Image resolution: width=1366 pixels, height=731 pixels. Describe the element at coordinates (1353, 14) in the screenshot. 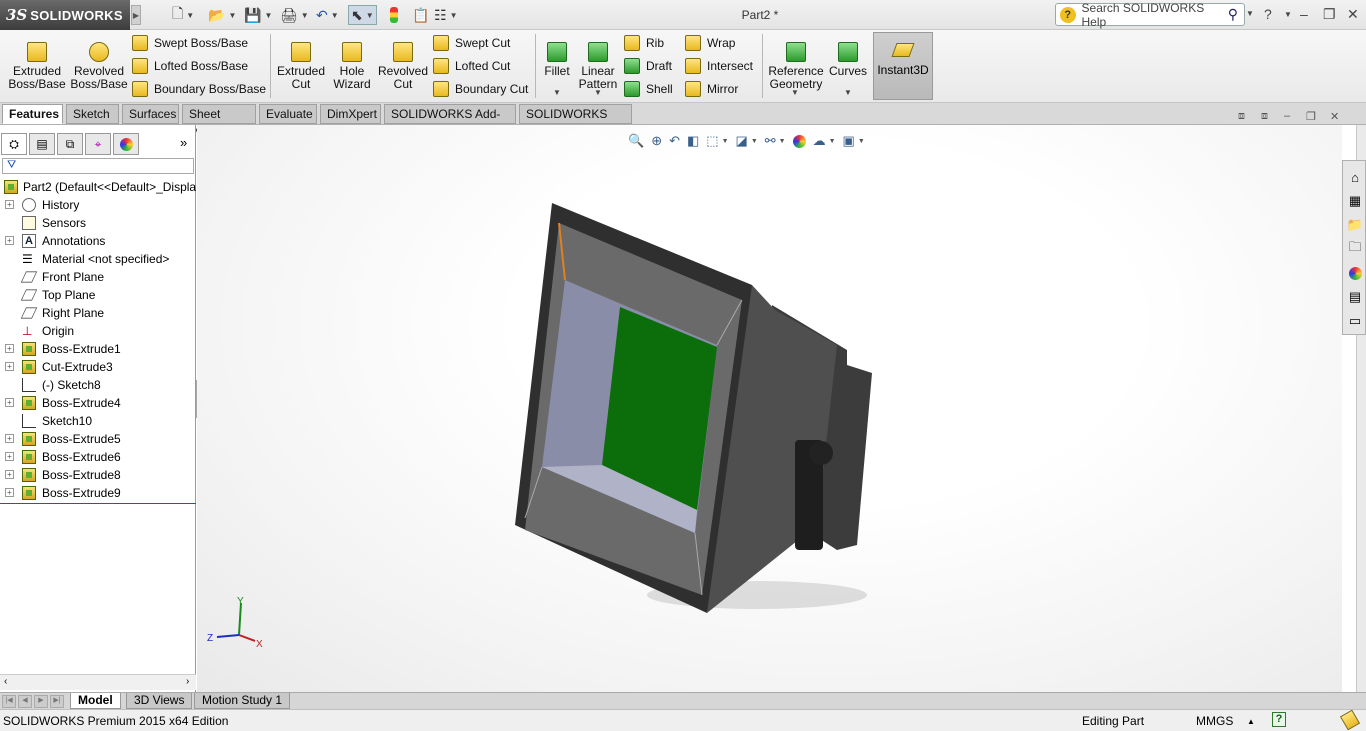

I see `close-button: ✕` at that location.